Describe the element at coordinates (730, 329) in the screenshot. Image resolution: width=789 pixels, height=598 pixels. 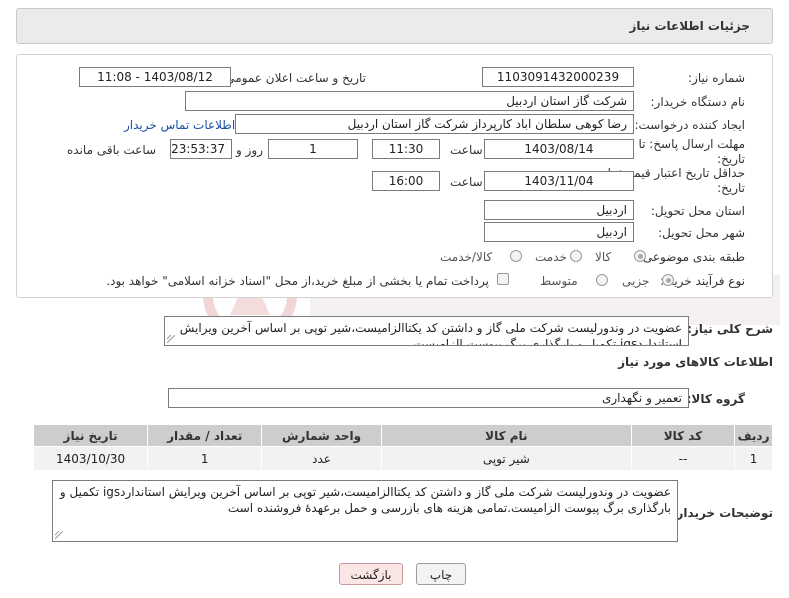
I see `summary-label: شرح کلی نیاز:` at that location.